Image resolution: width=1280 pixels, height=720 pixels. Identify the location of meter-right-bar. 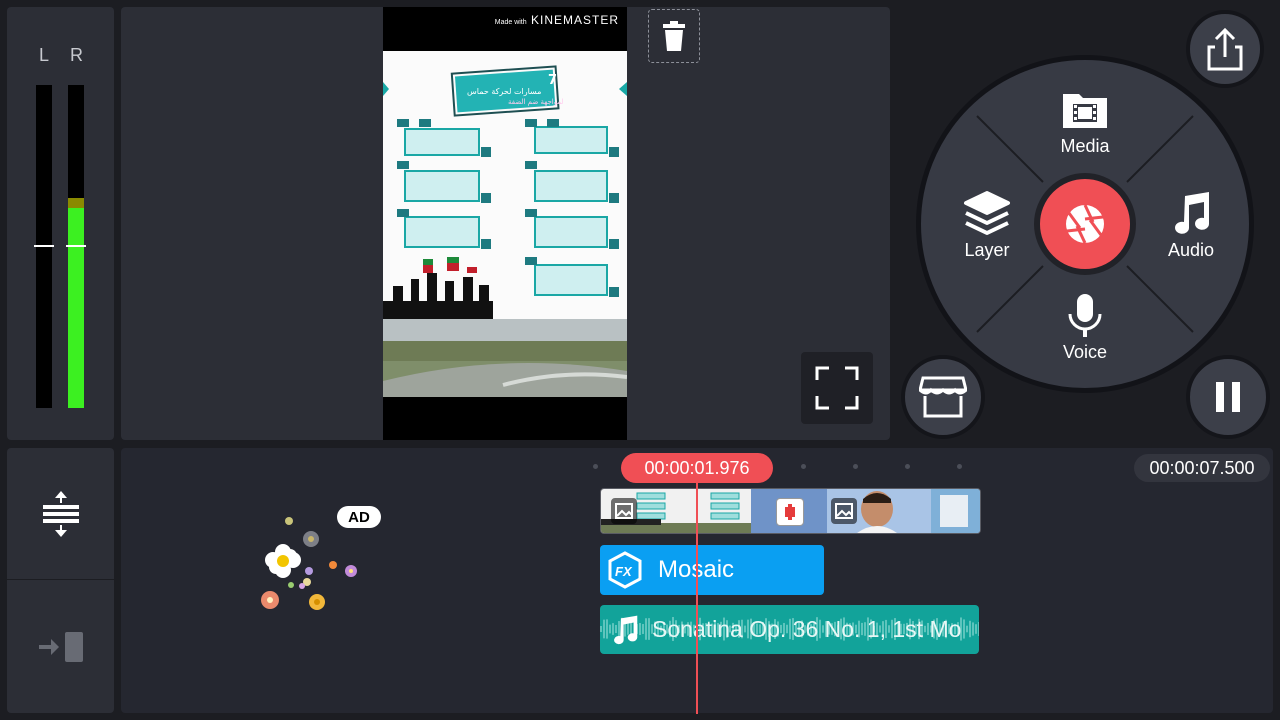
(76, 246).